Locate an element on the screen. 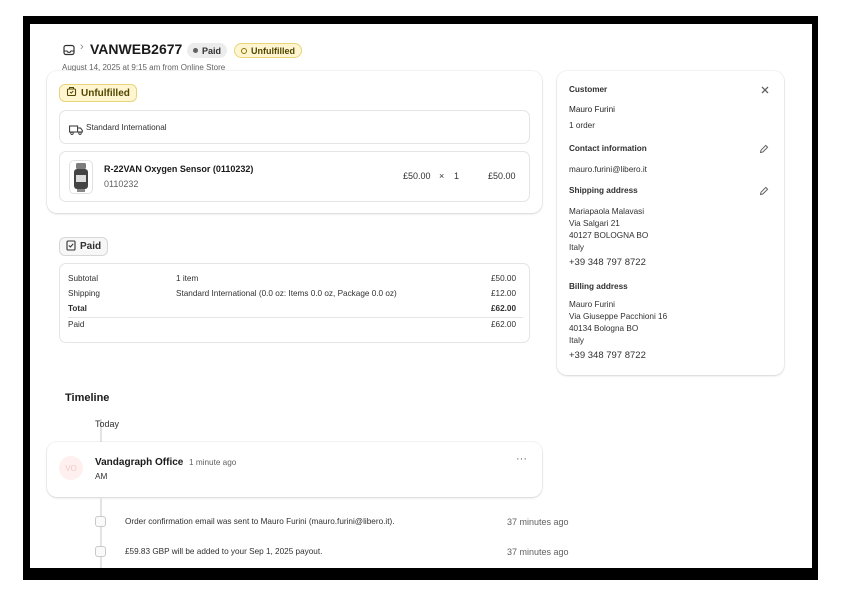  paid-status-badge: Paid is located at coordinates (207, 50).